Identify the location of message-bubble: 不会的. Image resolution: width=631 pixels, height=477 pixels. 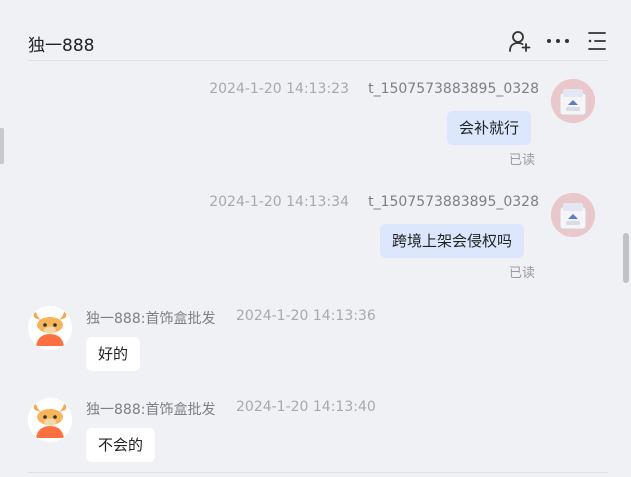
(121, 445).